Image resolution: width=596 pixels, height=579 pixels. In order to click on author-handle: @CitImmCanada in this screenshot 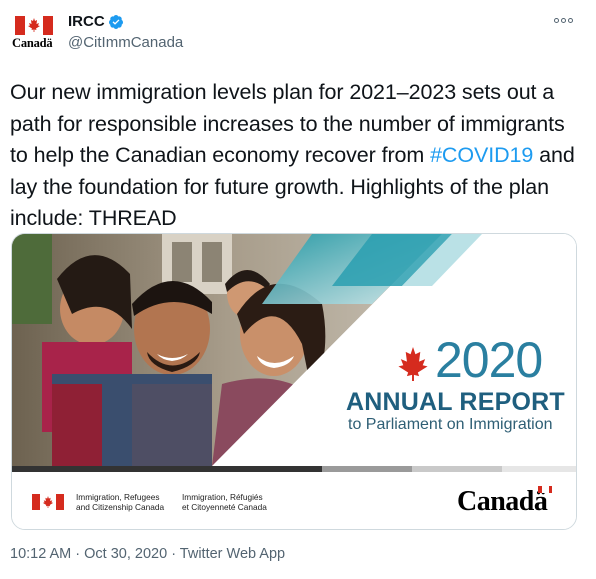, I will do `click(125, 42)`.